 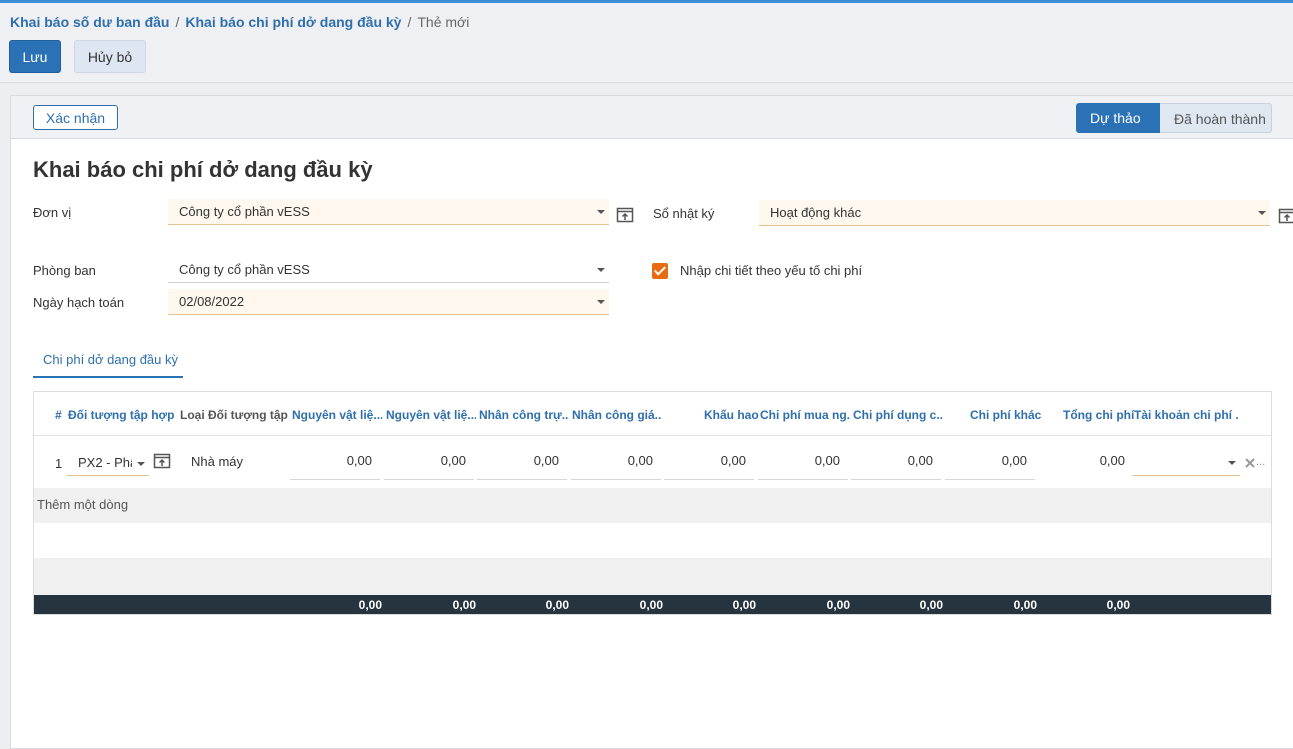 What do you see at coordinates (52, 212) in the screenshot?
I see `unit-label: Đơn vị` at bounding box center [52, 212].